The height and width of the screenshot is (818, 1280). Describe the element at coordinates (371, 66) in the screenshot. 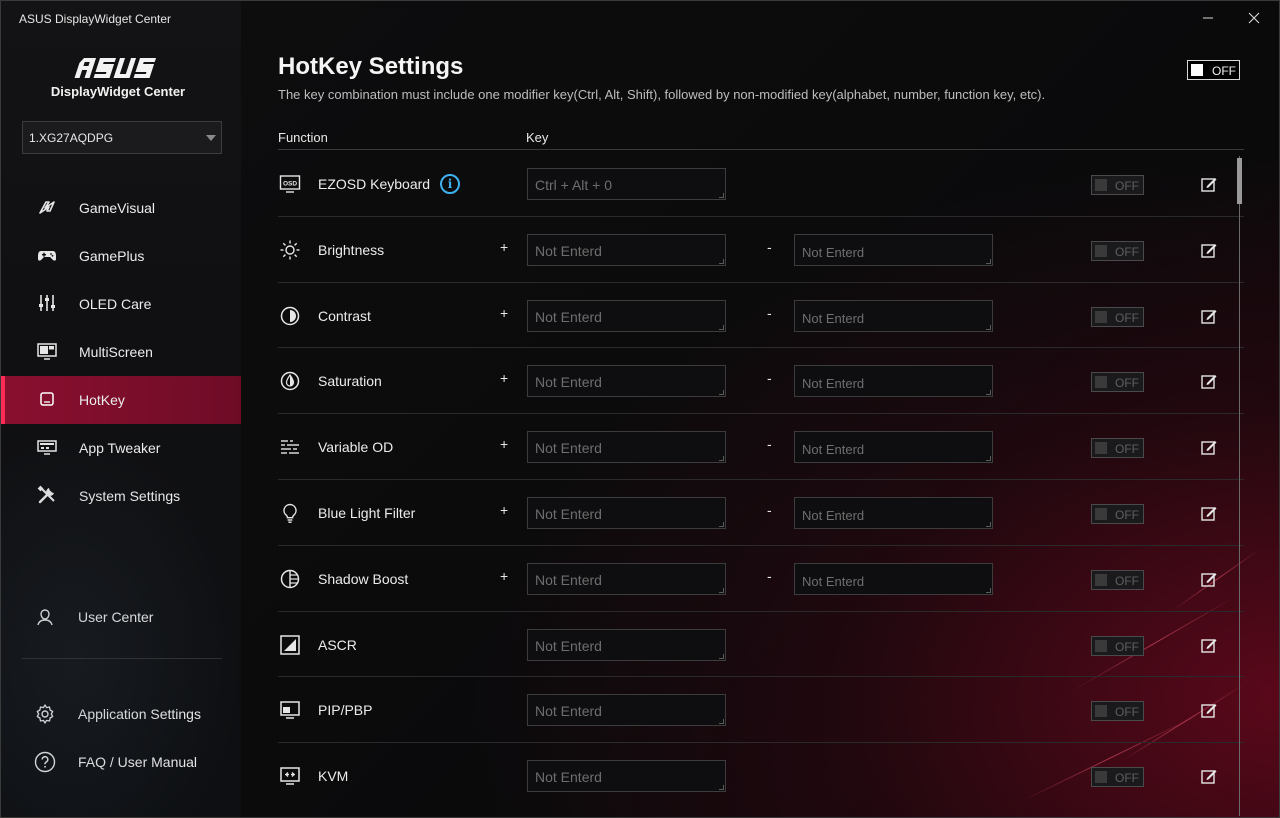

I see `page-title: HotKey Settings` at that location.